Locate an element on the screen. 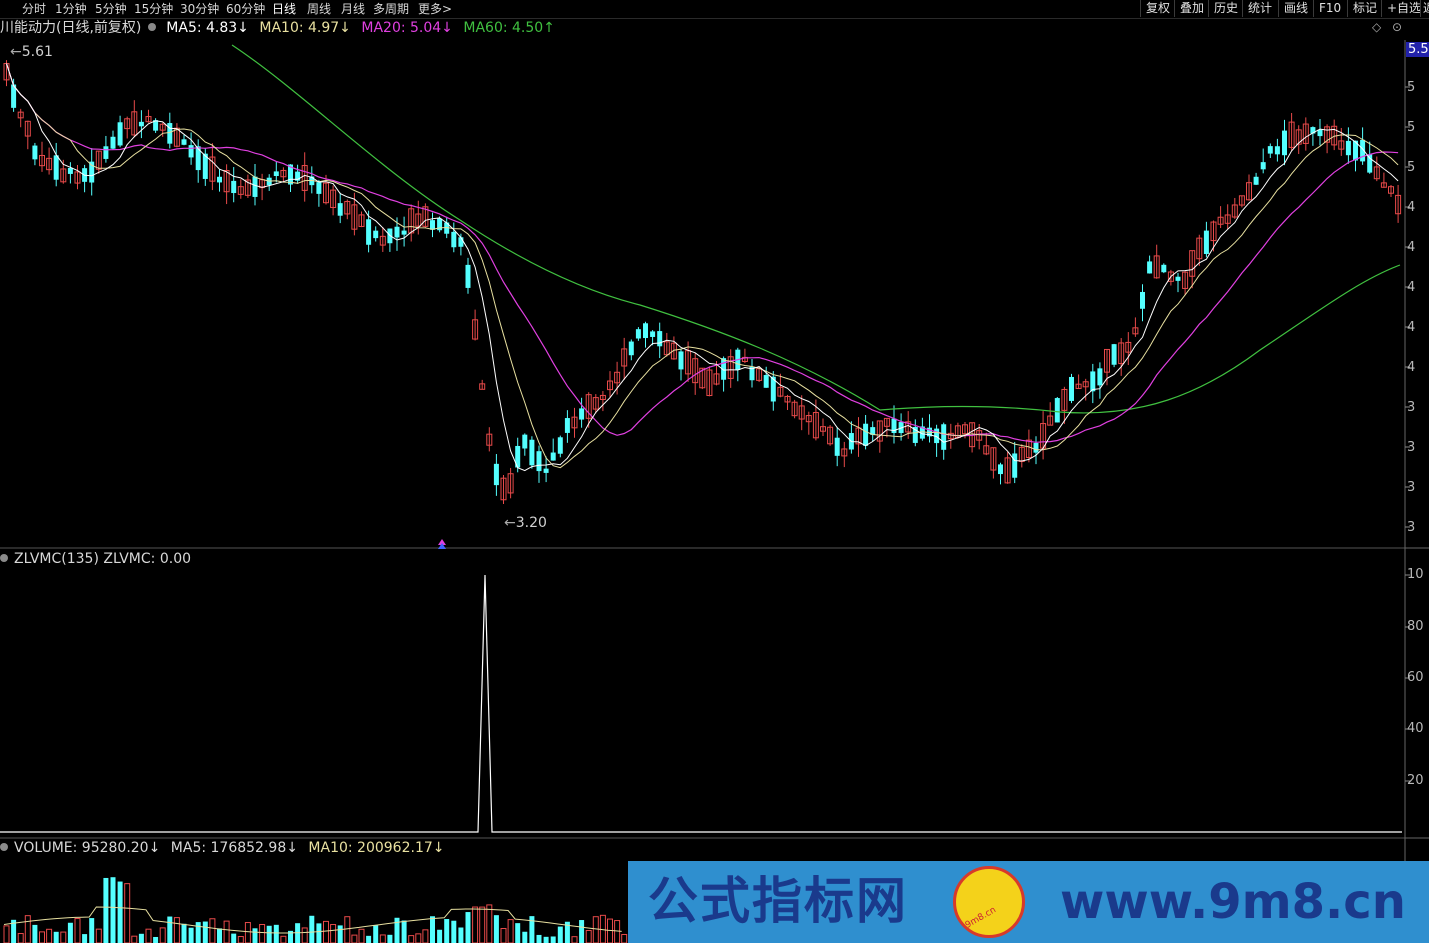 This screenshot has height=943, width=1429. indicator-title: ZLVMC(135) ZLVMC: 0.00 is located at coordinates (103, 559).